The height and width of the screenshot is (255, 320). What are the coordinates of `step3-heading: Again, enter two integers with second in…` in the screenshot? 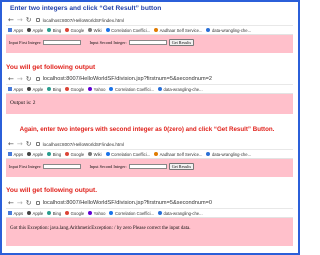 It's located at (147, 129).